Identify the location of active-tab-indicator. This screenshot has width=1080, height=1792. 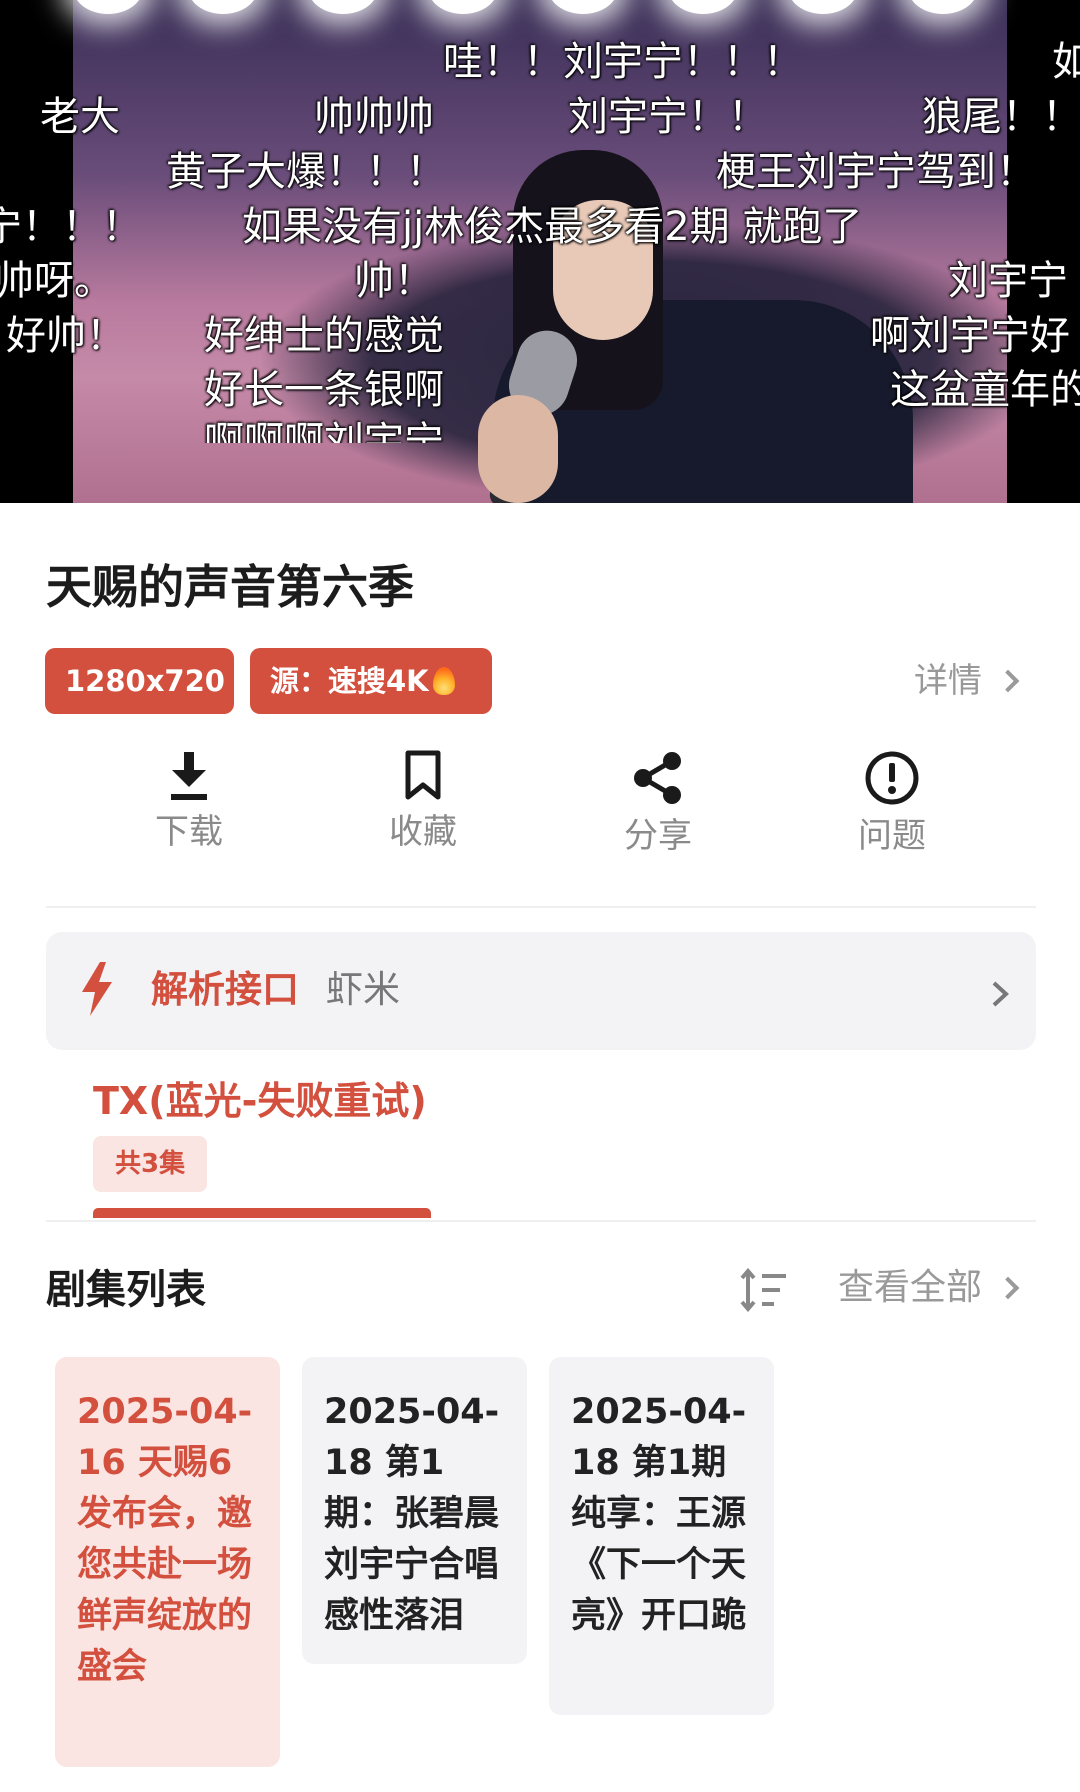
(262, 1213).